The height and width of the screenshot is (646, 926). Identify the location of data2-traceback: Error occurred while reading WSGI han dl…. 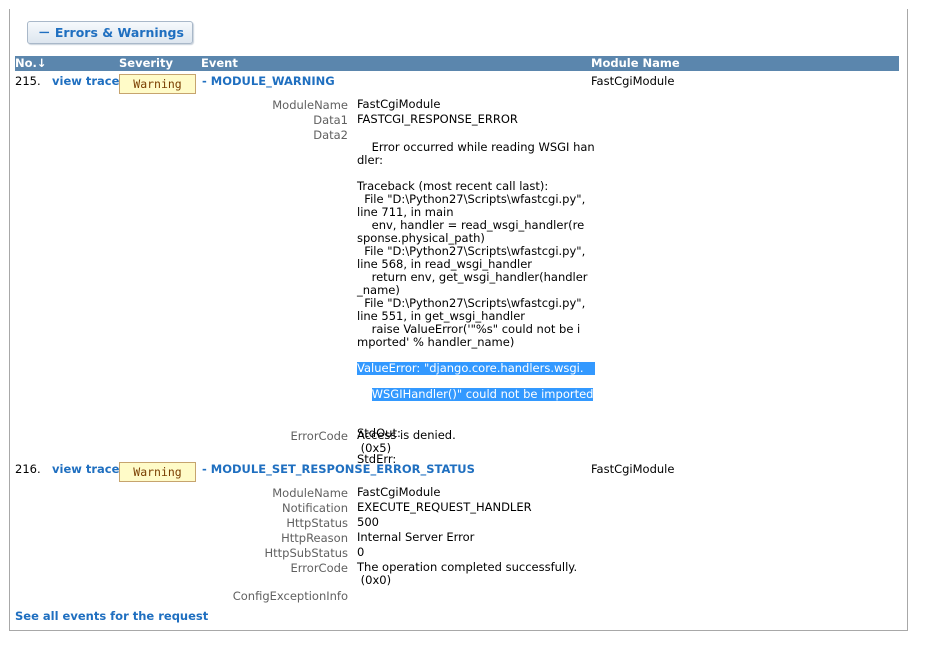
(476, 303).